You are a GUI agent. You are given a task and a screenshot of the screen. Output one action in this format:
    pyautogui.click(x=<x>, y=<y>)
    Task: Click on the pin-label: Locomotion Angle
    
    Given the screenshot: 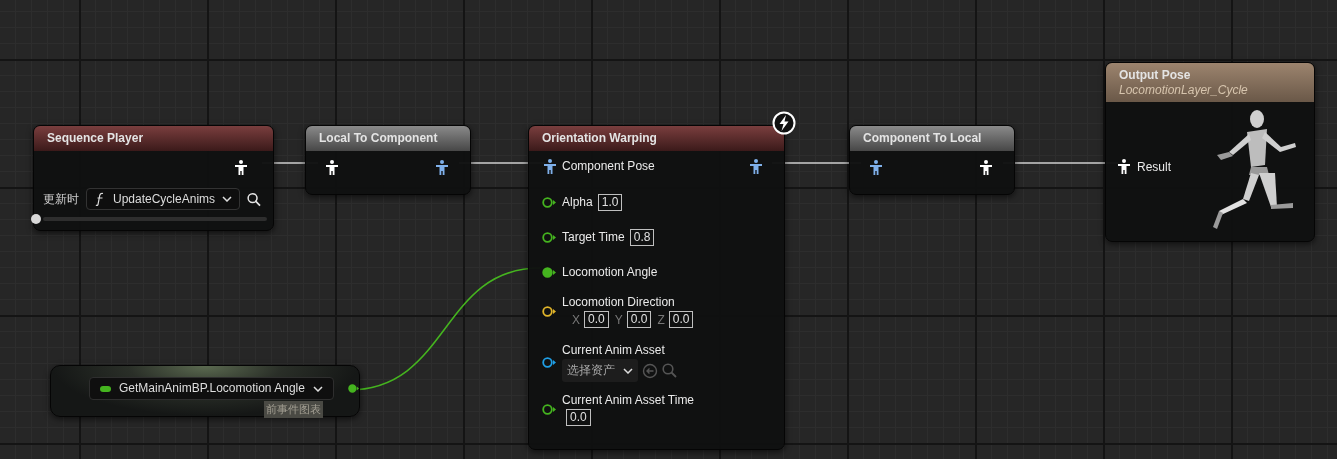 What is the action you would take?
    pyautogui.click(x=610, y=272)
    